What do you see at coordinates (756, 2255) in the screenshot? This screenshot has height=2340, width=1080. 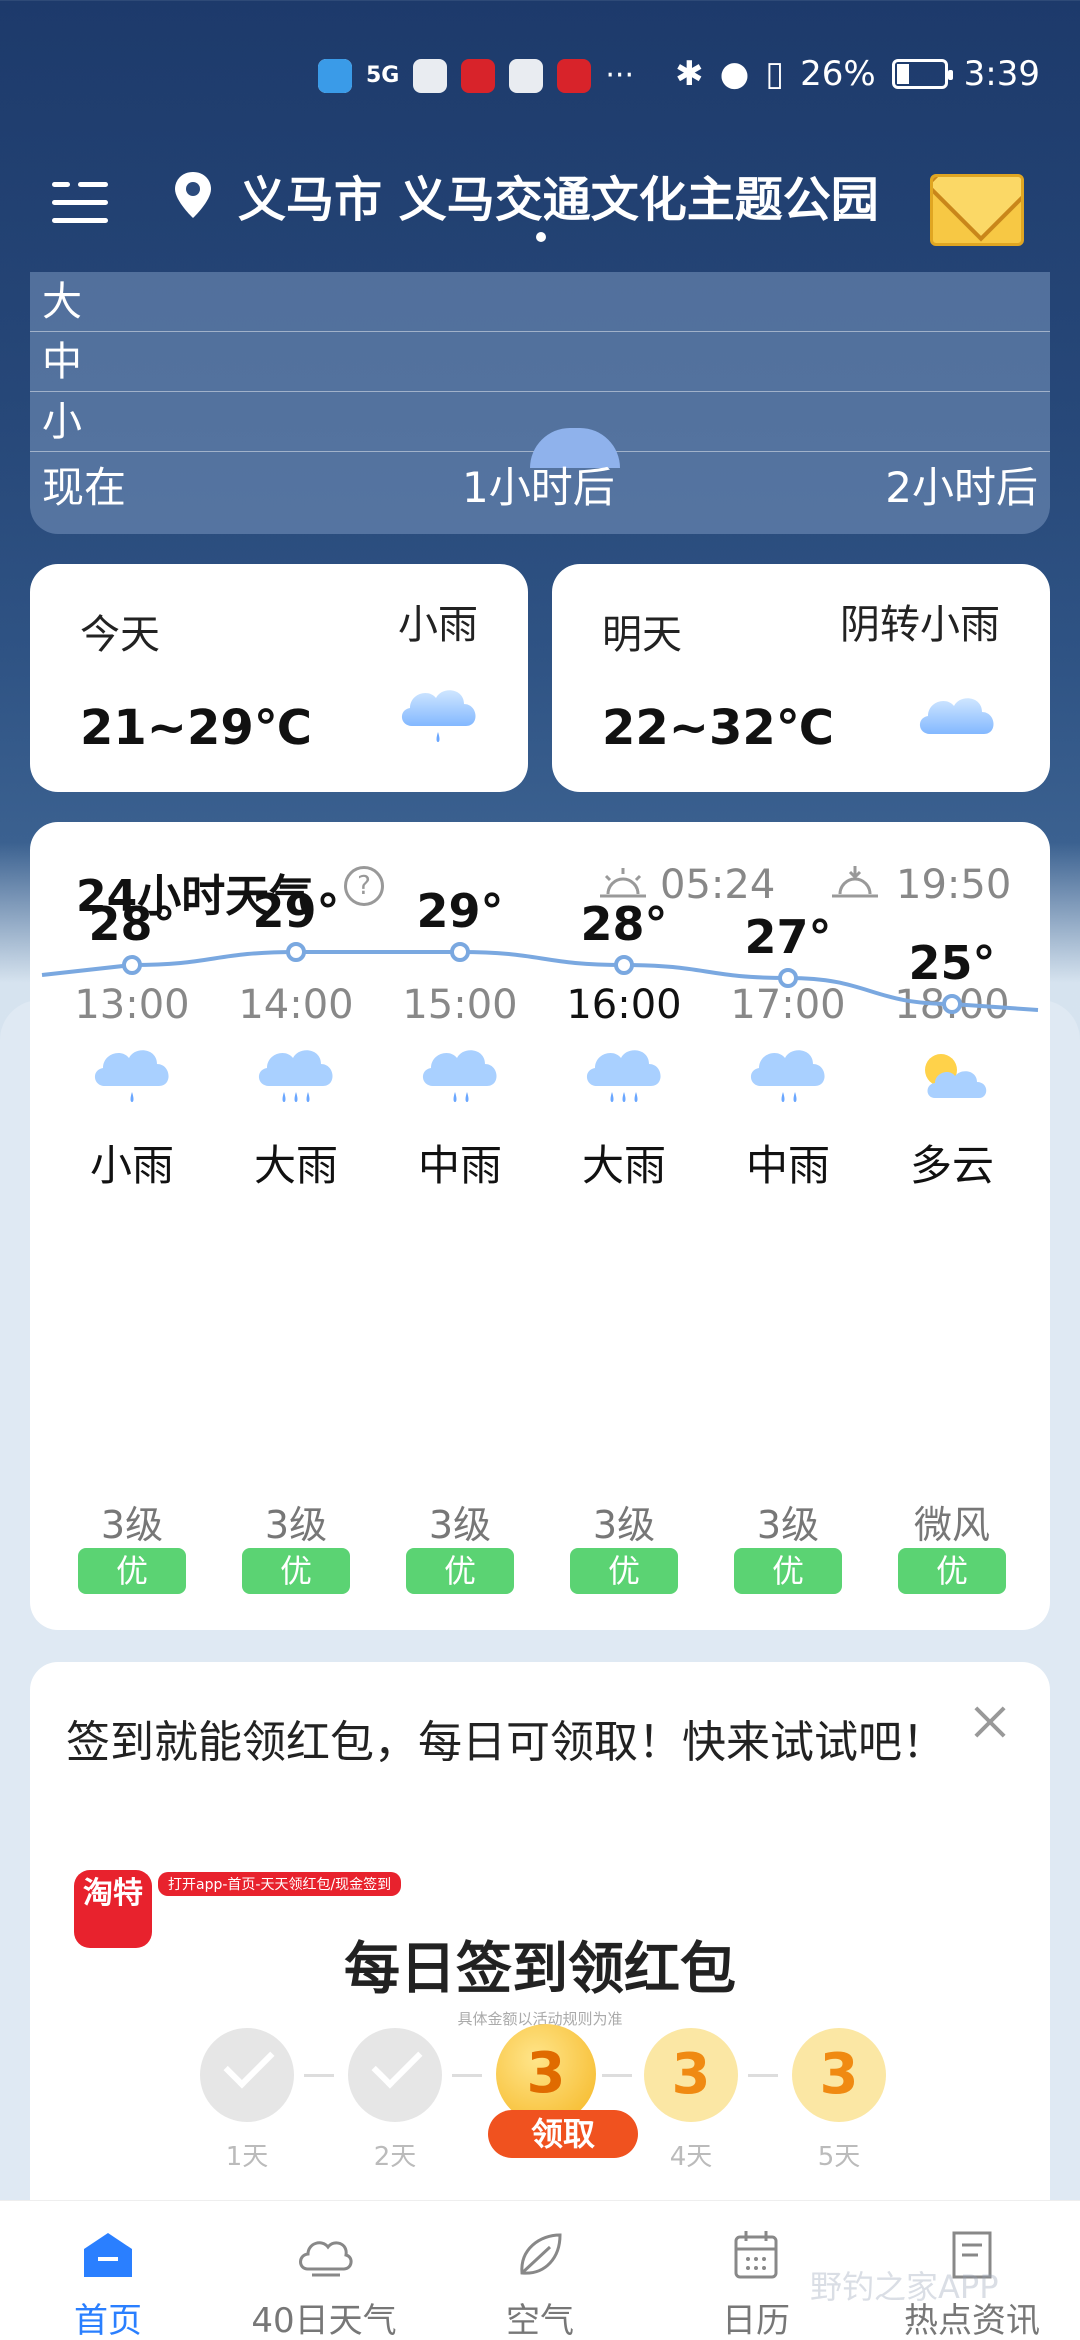 I see `calendar-icon` at bounding box center [756, 2255].